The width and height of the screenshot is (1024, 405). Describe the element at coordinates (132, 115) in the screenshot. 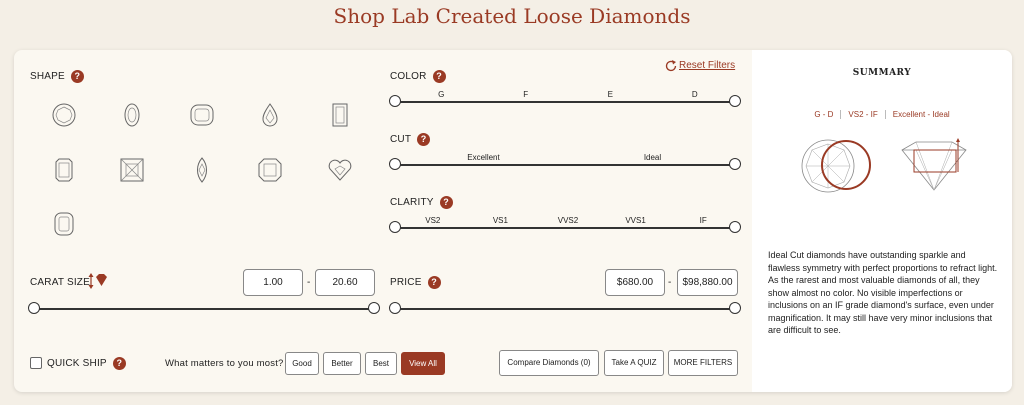

I see `oval-icon` at that location.